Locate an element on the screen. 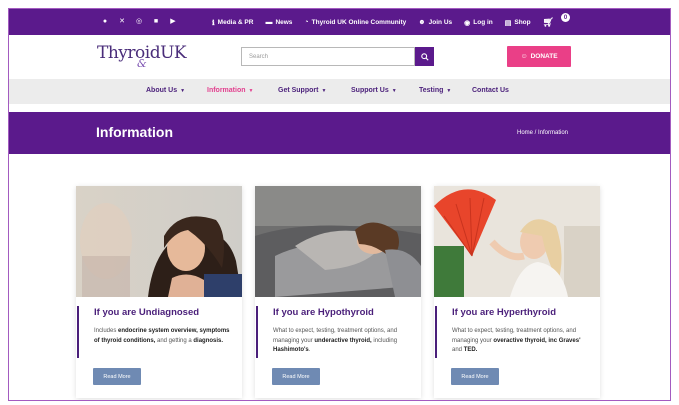 This screenshot has width=679, height=405. community-link: ◔ Thyroid UK Online Community is located at coordinates (355, 22).